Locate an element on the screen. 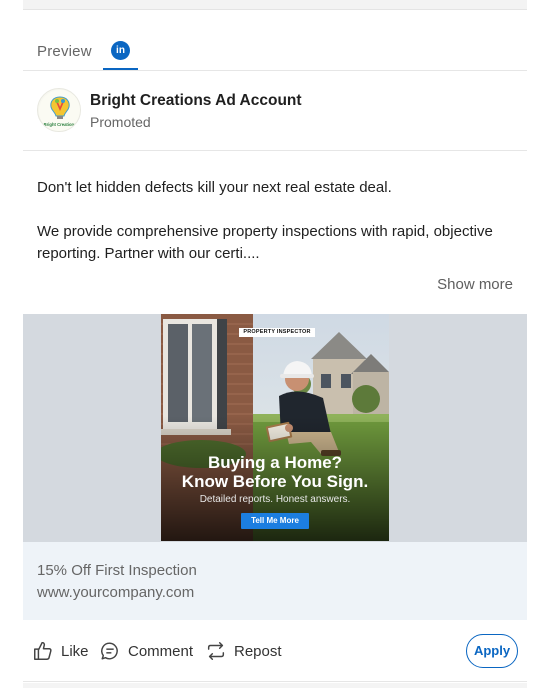  like-label: Like is located at coordinates (75, 651).